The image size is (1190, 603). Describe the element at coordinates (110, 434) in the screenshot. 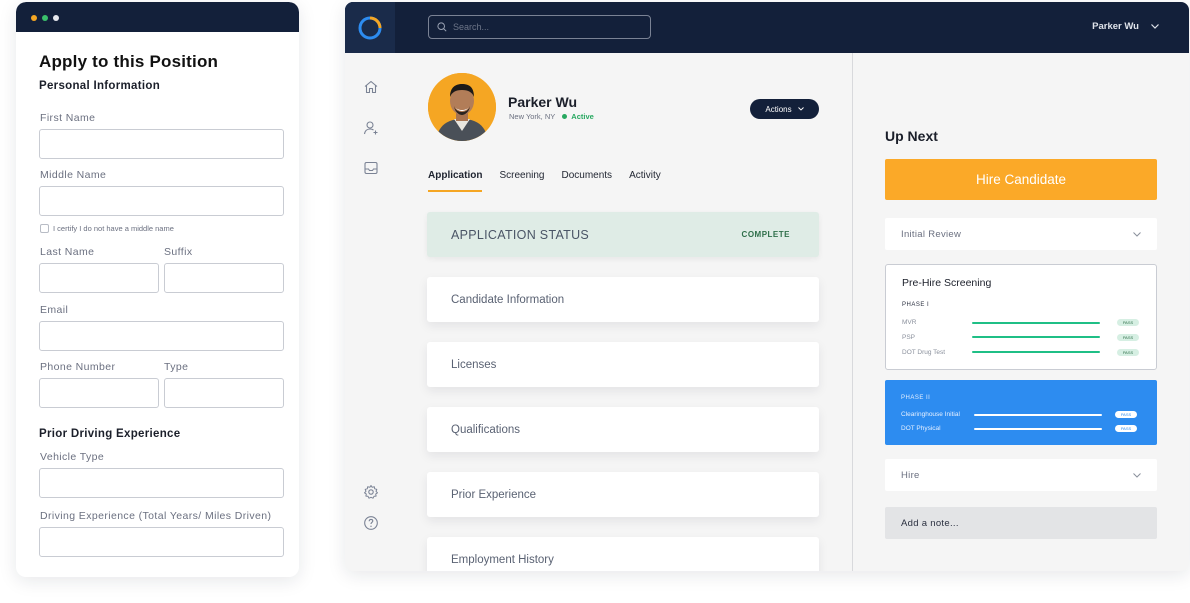

I see `section-prior-driving-experience: Prior Driving Experience` at that location.